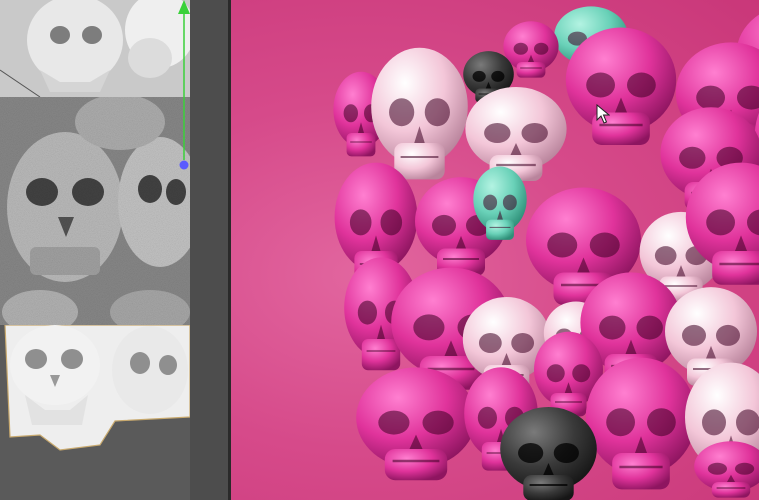  What do you see at coordinates (182, 250) in the screenshot?
I see `axis-gizmo-icon` at bounding box center [182, 250].